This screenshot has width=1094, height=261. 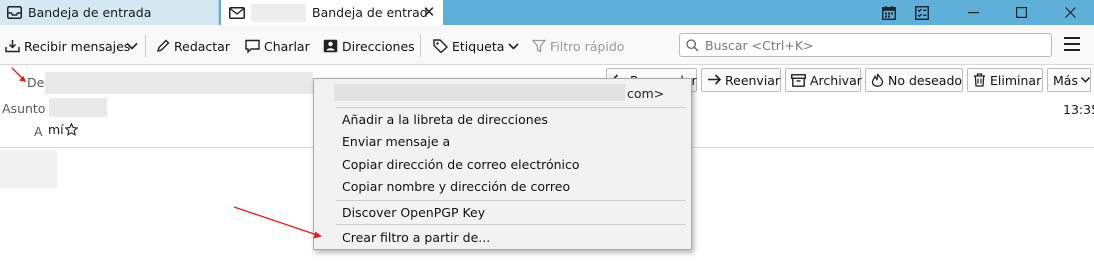 What do you see at coordinates (18, 74) in the screenshot?
I see `annotation-arrow-from` at bounding box center [18, 74].